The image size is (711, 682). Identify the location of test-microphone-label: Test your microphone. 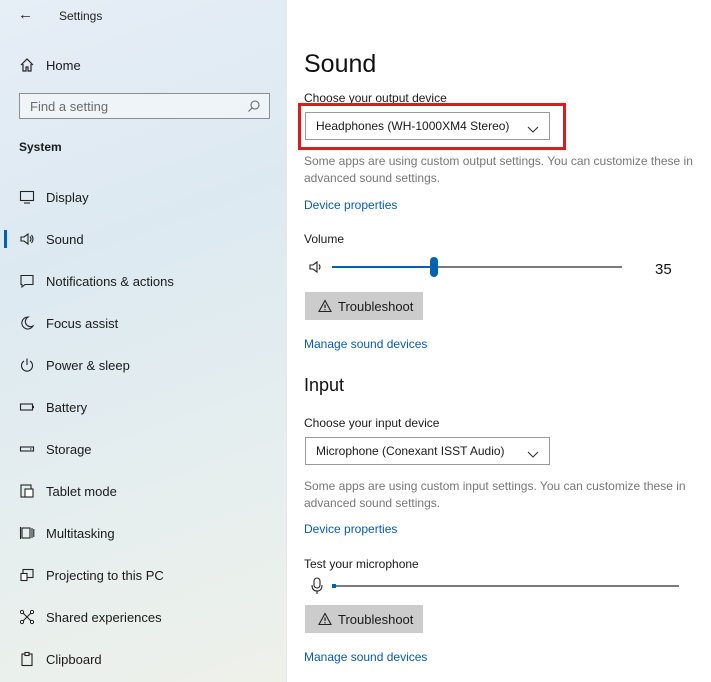
(361, 564).